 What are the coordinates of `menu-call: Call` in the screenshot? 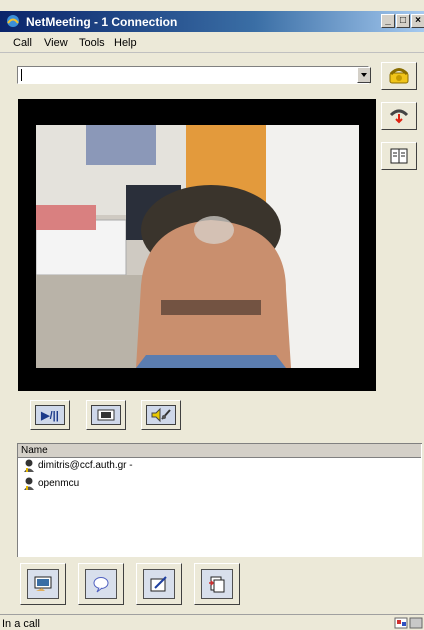 It's located at (22, 43).